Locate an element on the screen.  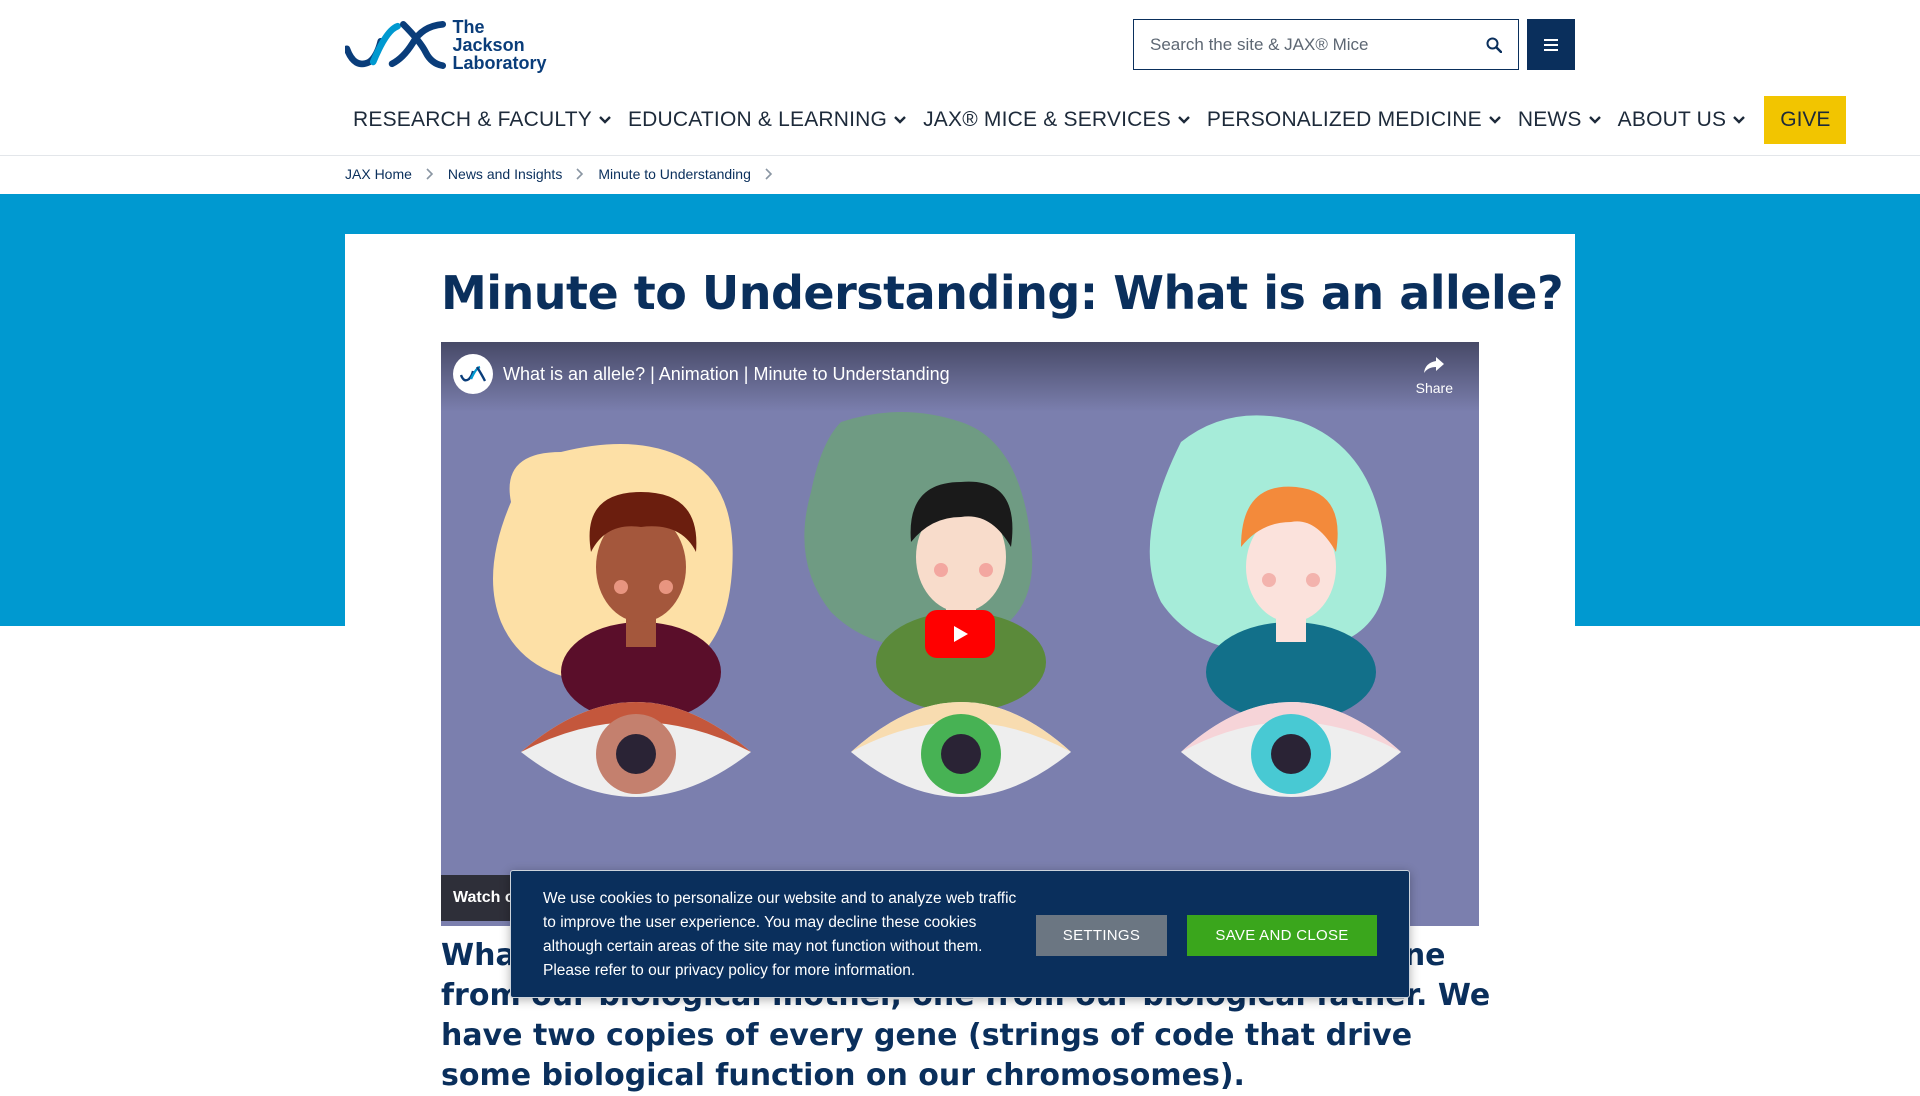
search-input is located at coordinates (1302, 44).